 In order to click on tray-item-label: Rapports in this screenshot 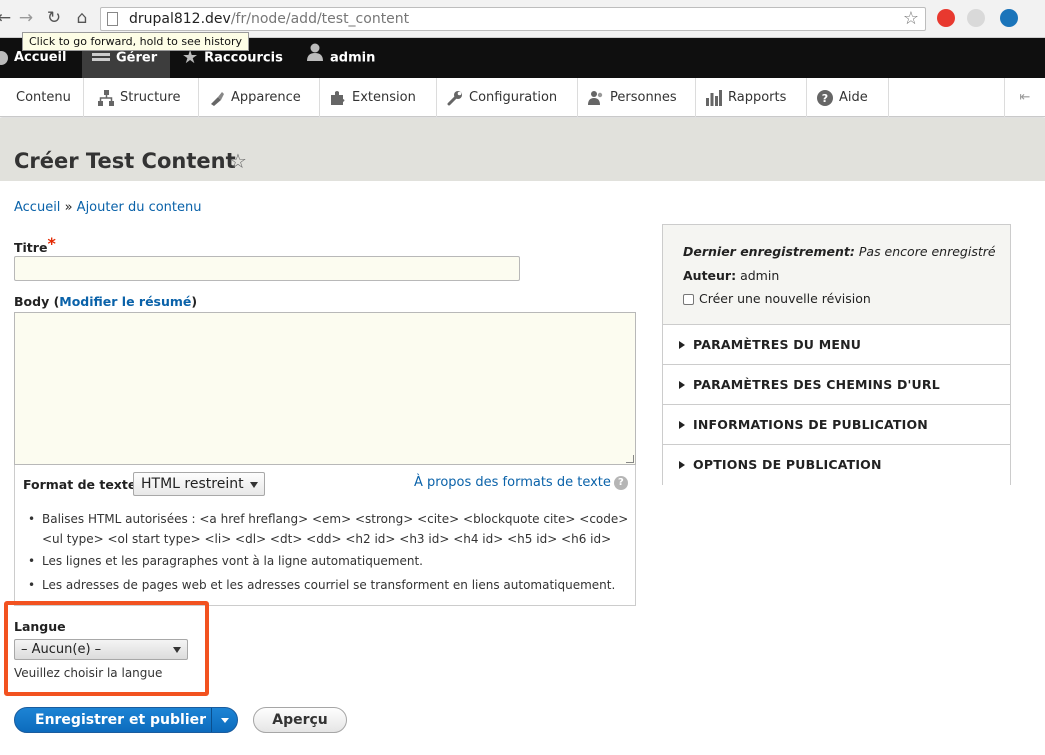, I will do `click(757, 97)`.